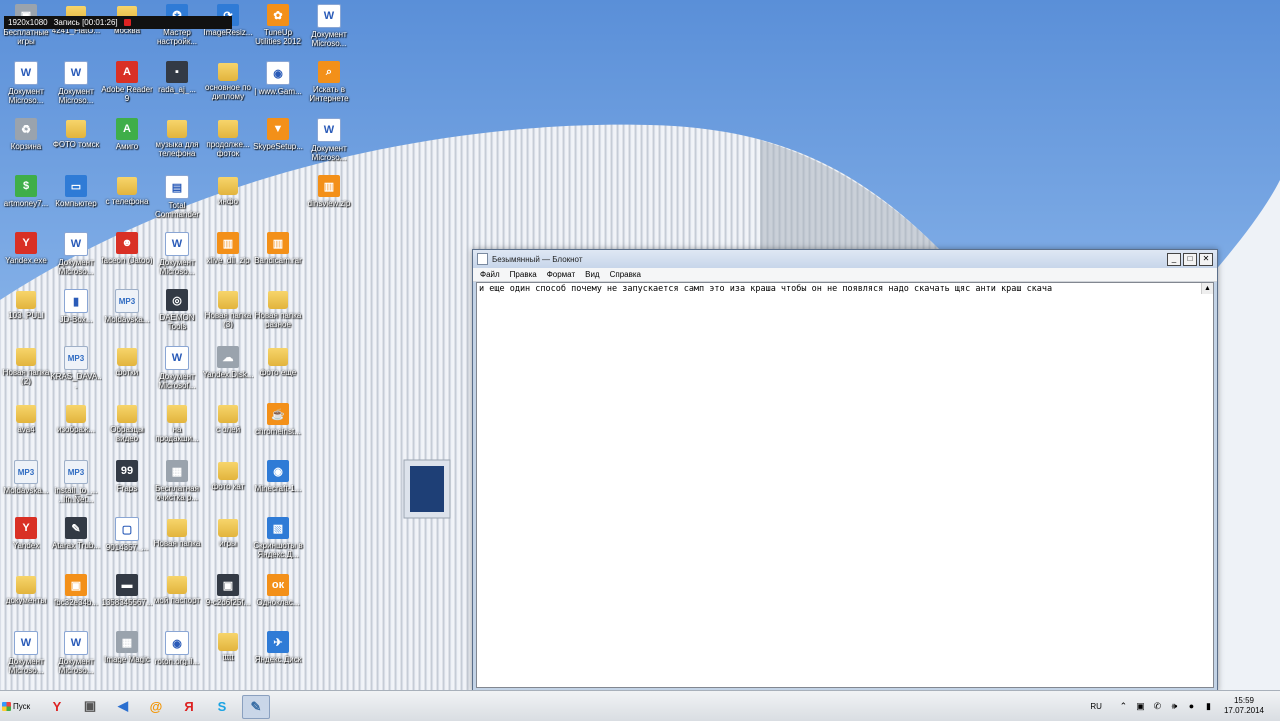 Image resolution: width=1280 pixels, height=721 pixels. I want to click on screen-recorder-bar: 1920x1080 Запись [00:01:26], so click(118, 22).